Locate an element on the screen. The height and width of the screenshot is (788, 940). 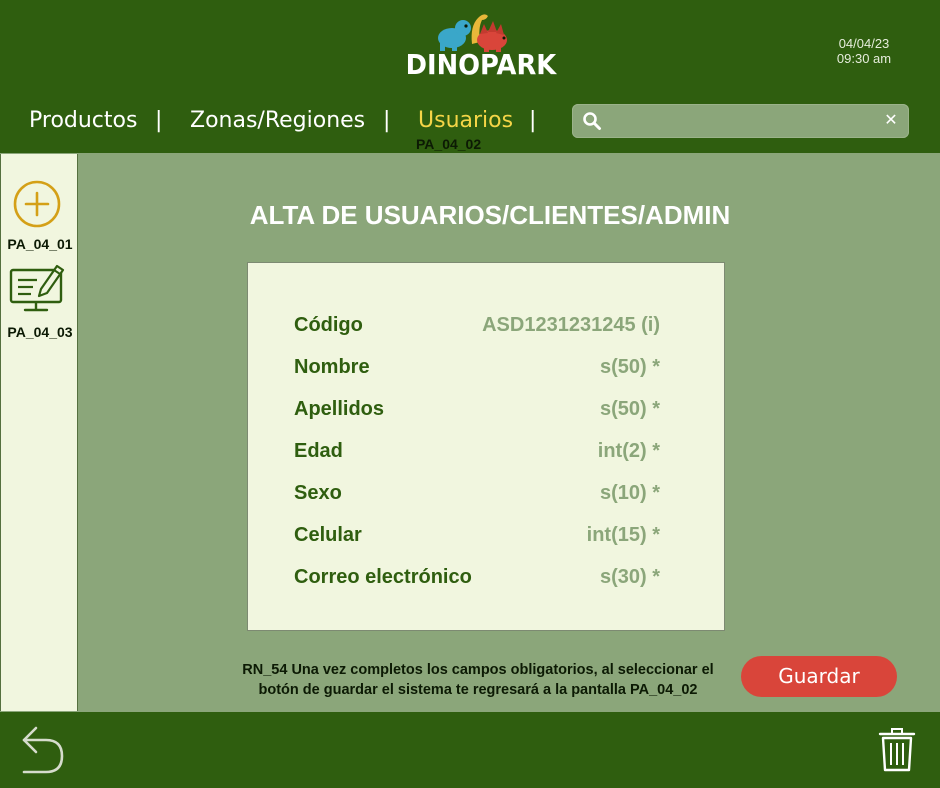
nav-item-zonas-regiones: Zonas/Regiones is located at coordinates (277, 121).